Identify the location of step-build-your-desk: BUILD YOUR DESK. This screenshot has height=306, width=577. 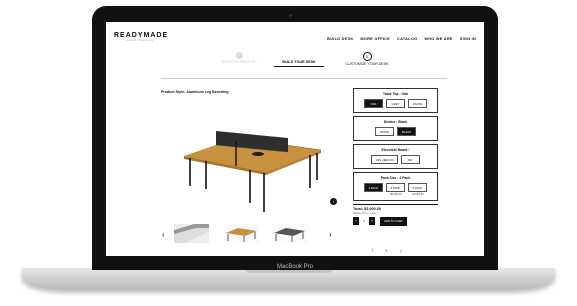
(299, 63).